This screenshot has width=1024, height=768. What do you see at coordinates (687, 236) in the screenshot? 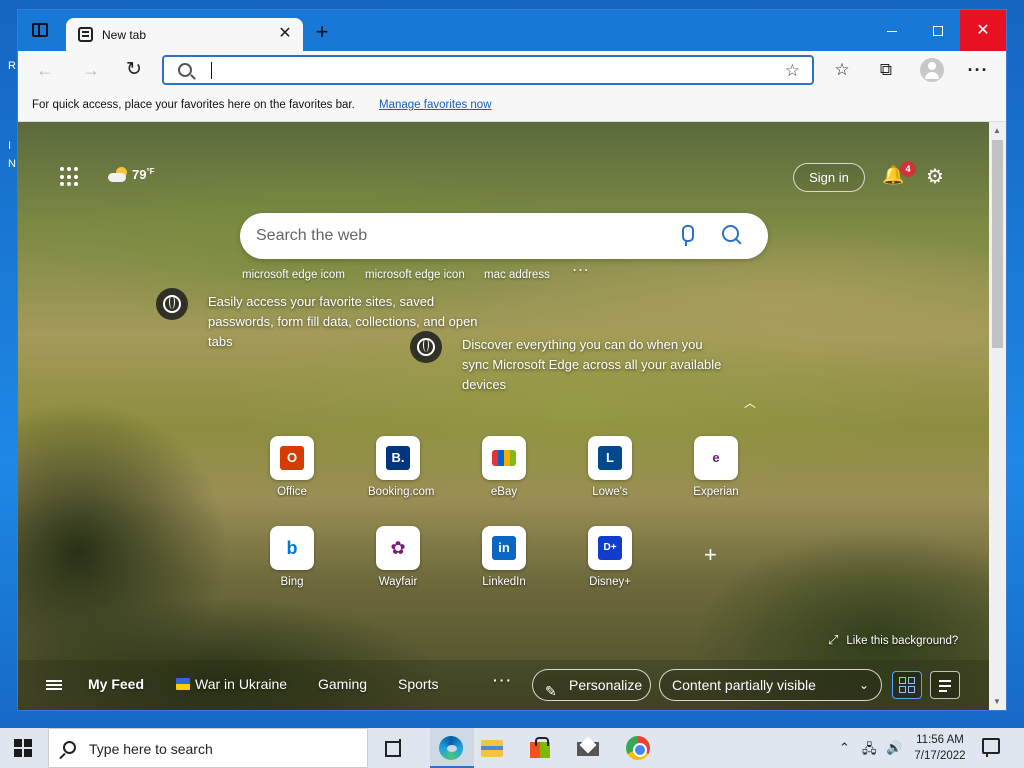
I see `microphone-icon` at bounding box center [687, 236].